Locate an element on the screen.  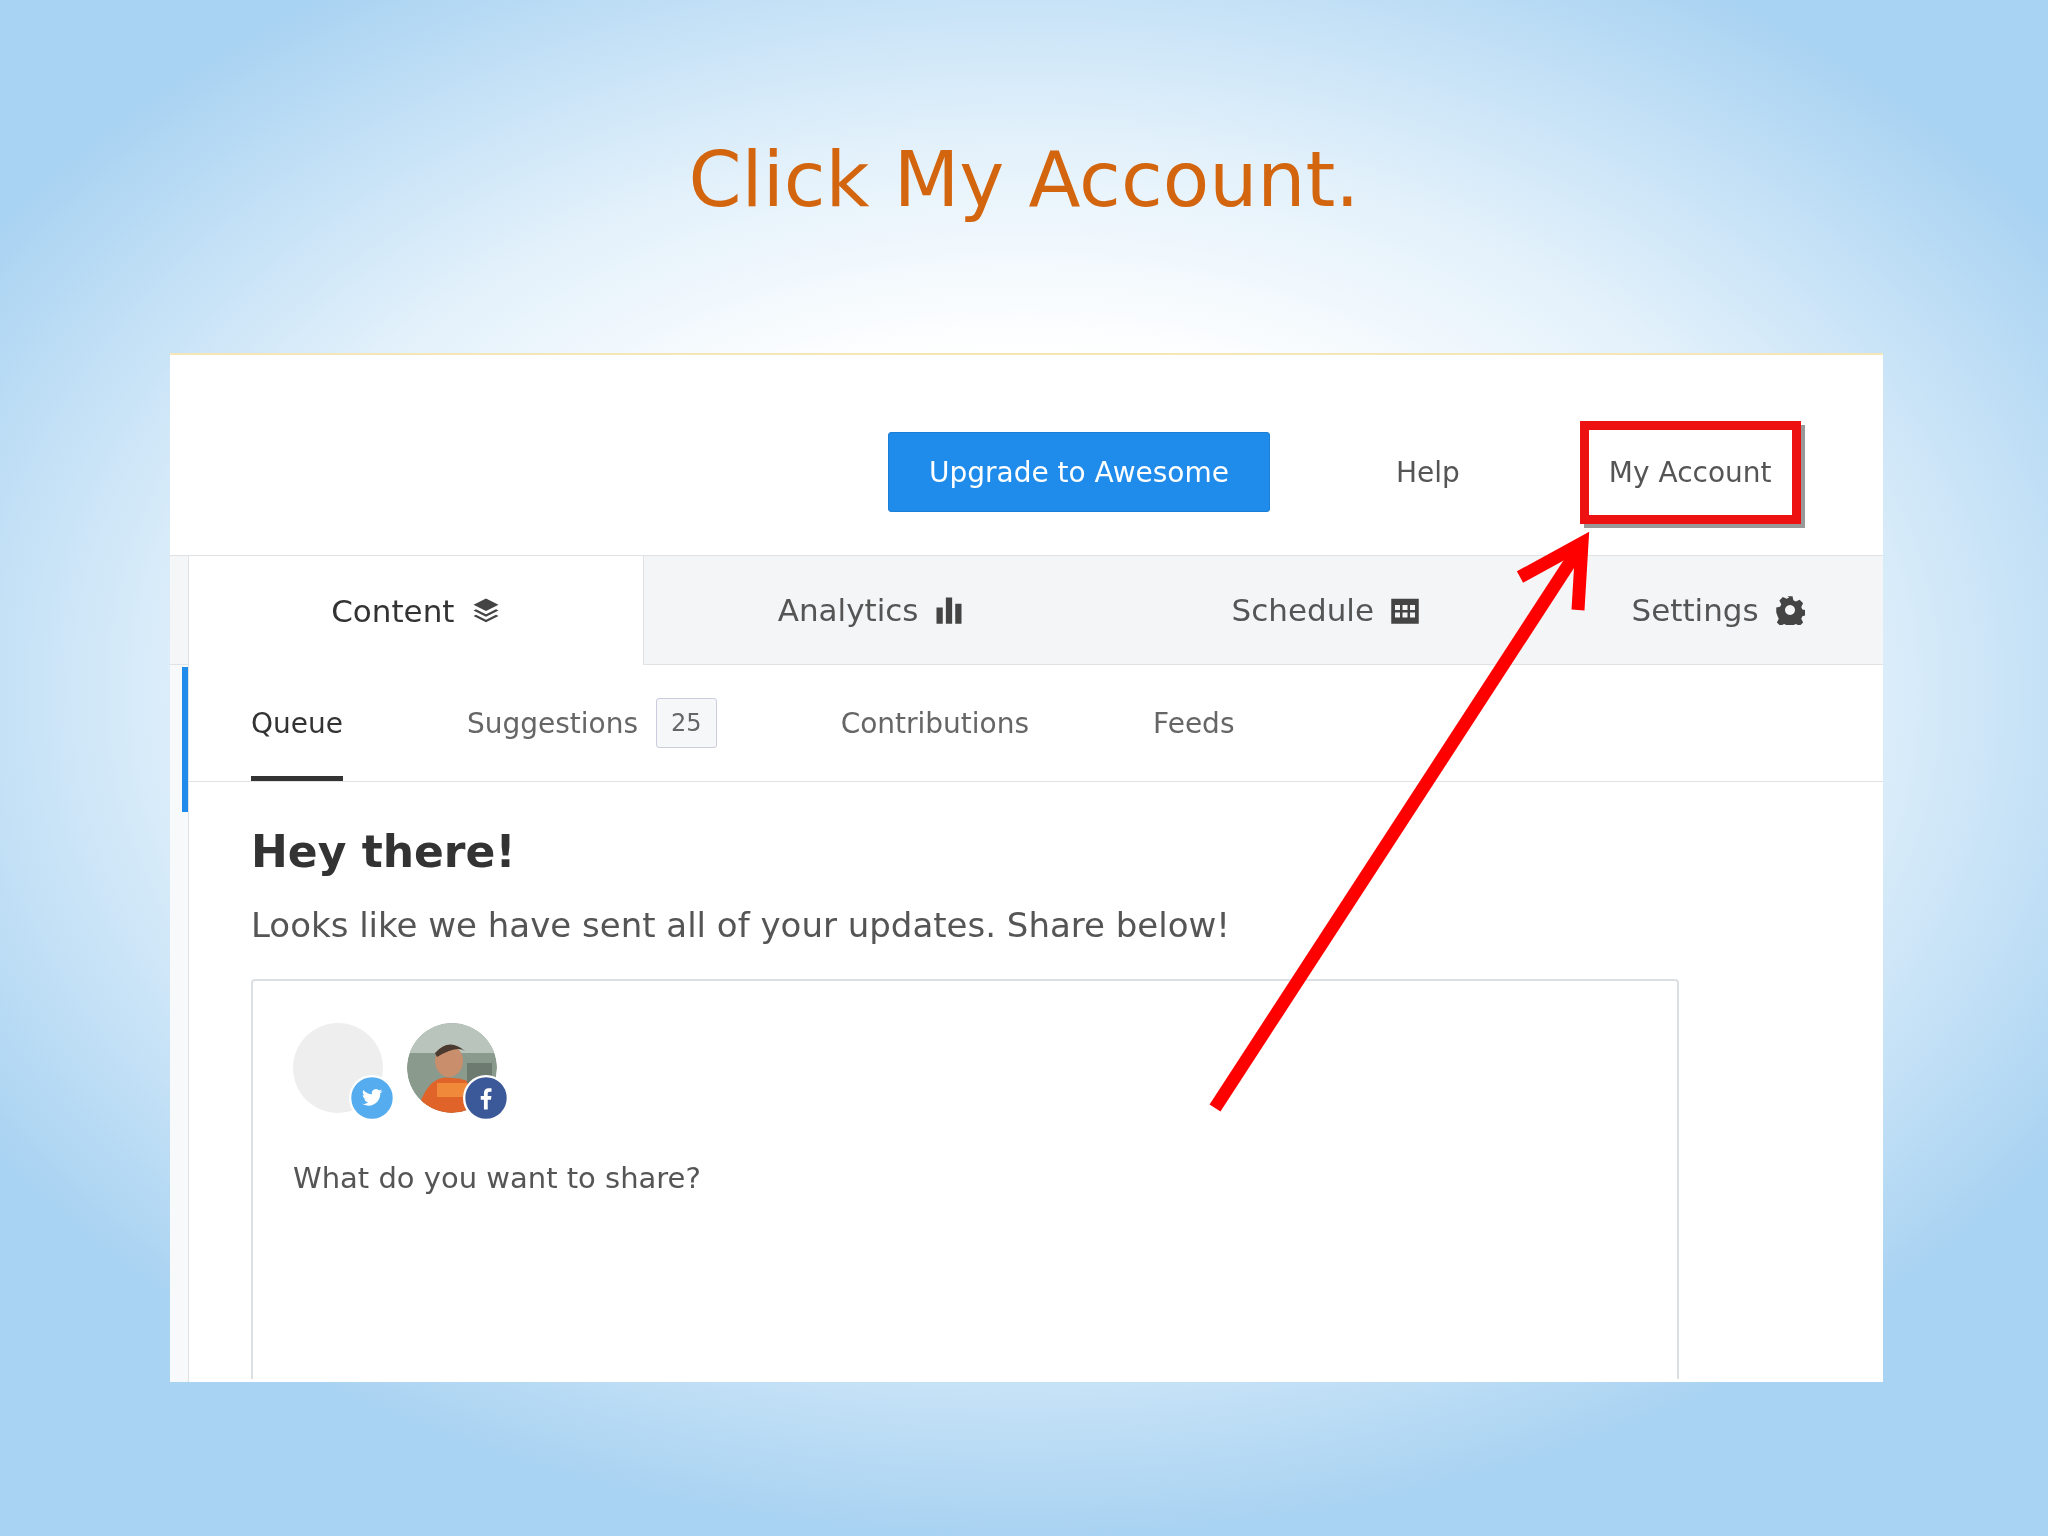
subnav-tab: Queue is located at coordinates (297, 723).